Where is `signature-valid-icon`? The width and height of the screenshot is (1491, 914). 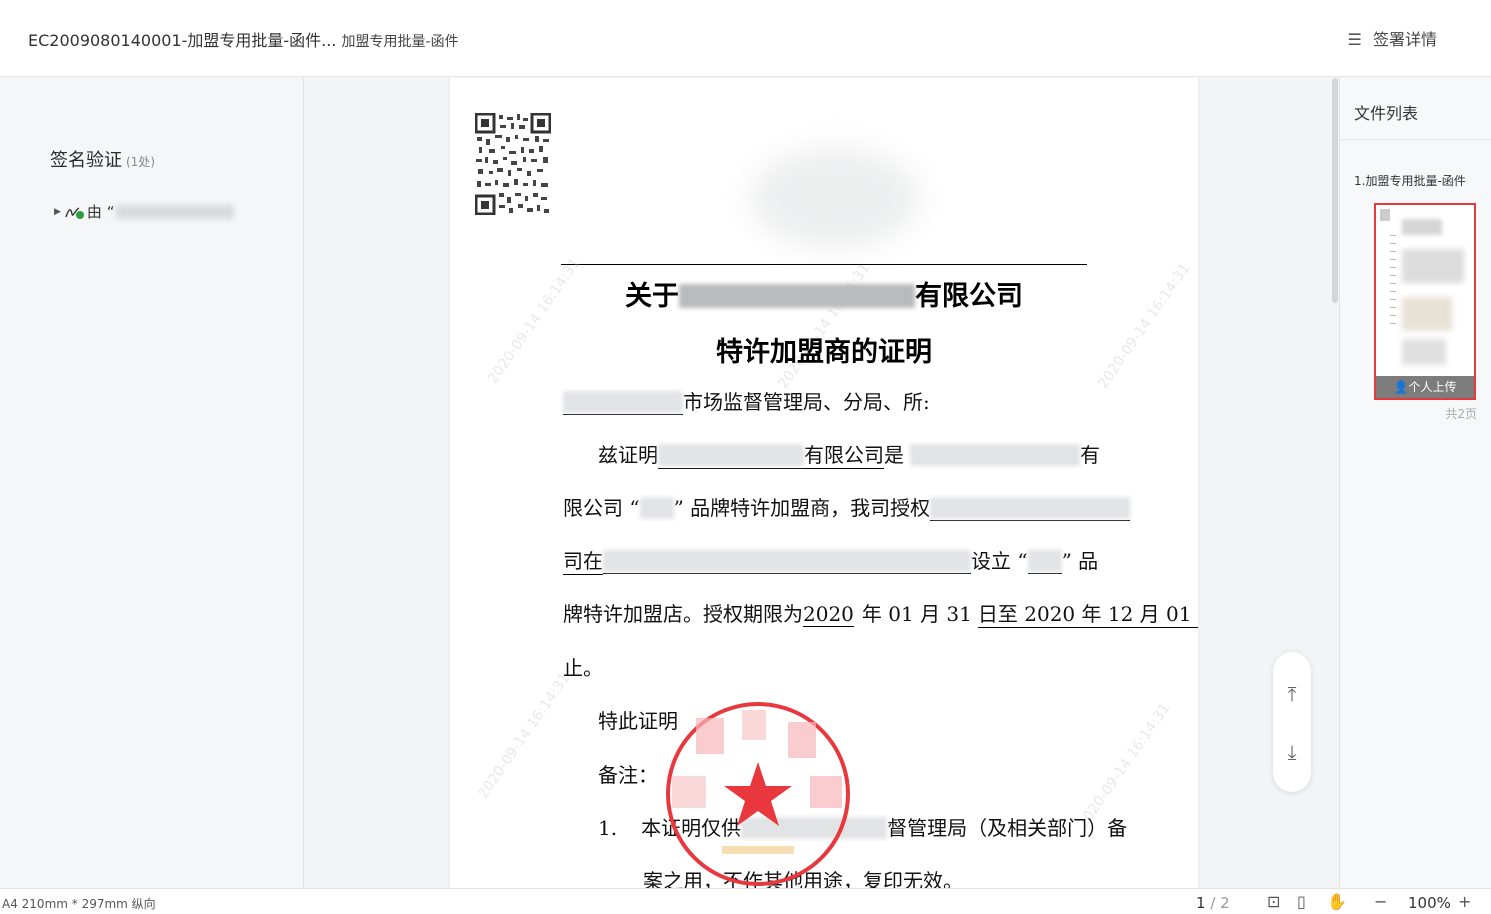
signature-valid-icon is located at coordinates (74, 212).